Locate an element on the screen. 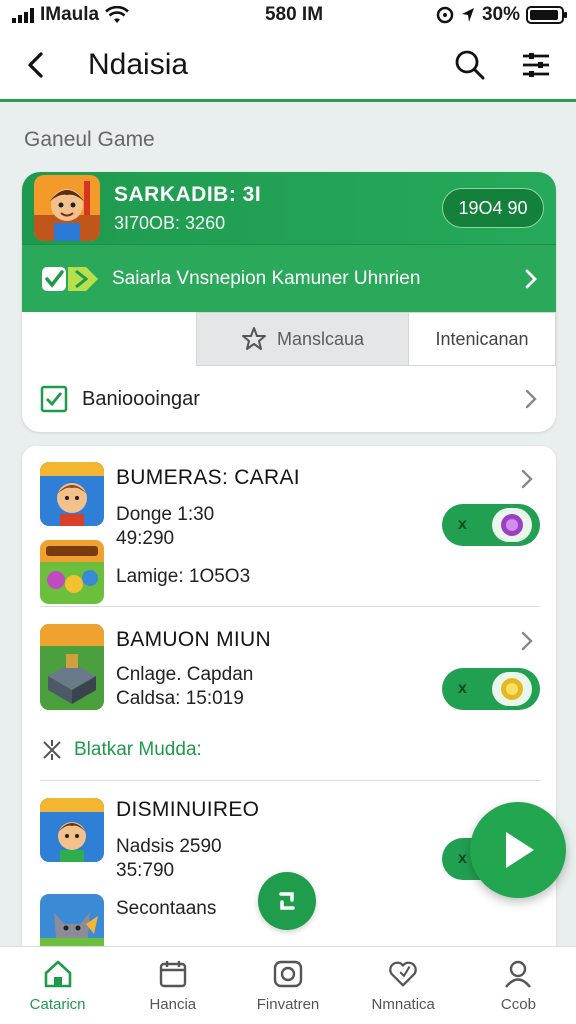 The image size is (576, 1024). tab-label: Manslcaua is located at coordinates (320, 338).